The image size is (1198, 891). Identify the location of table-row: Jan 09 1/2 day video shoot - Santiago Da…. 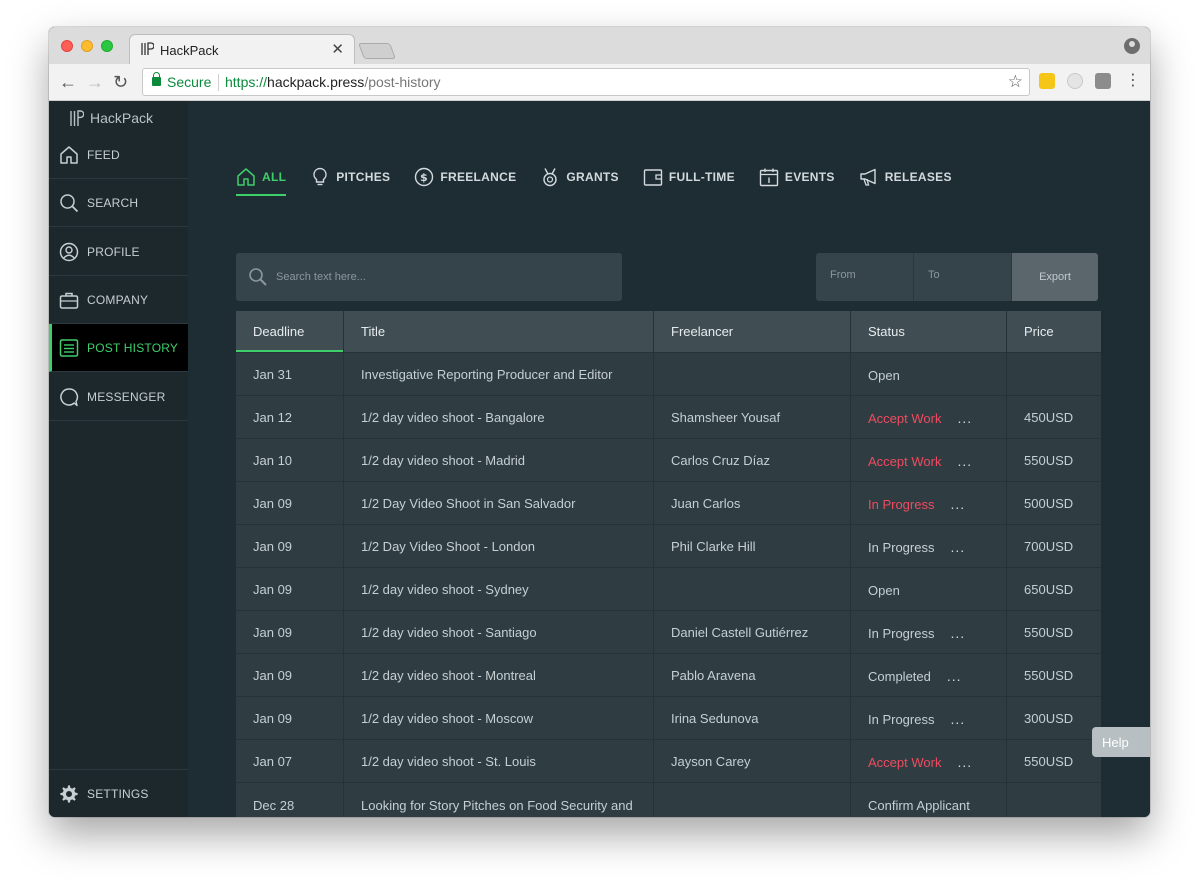
(668, 632).